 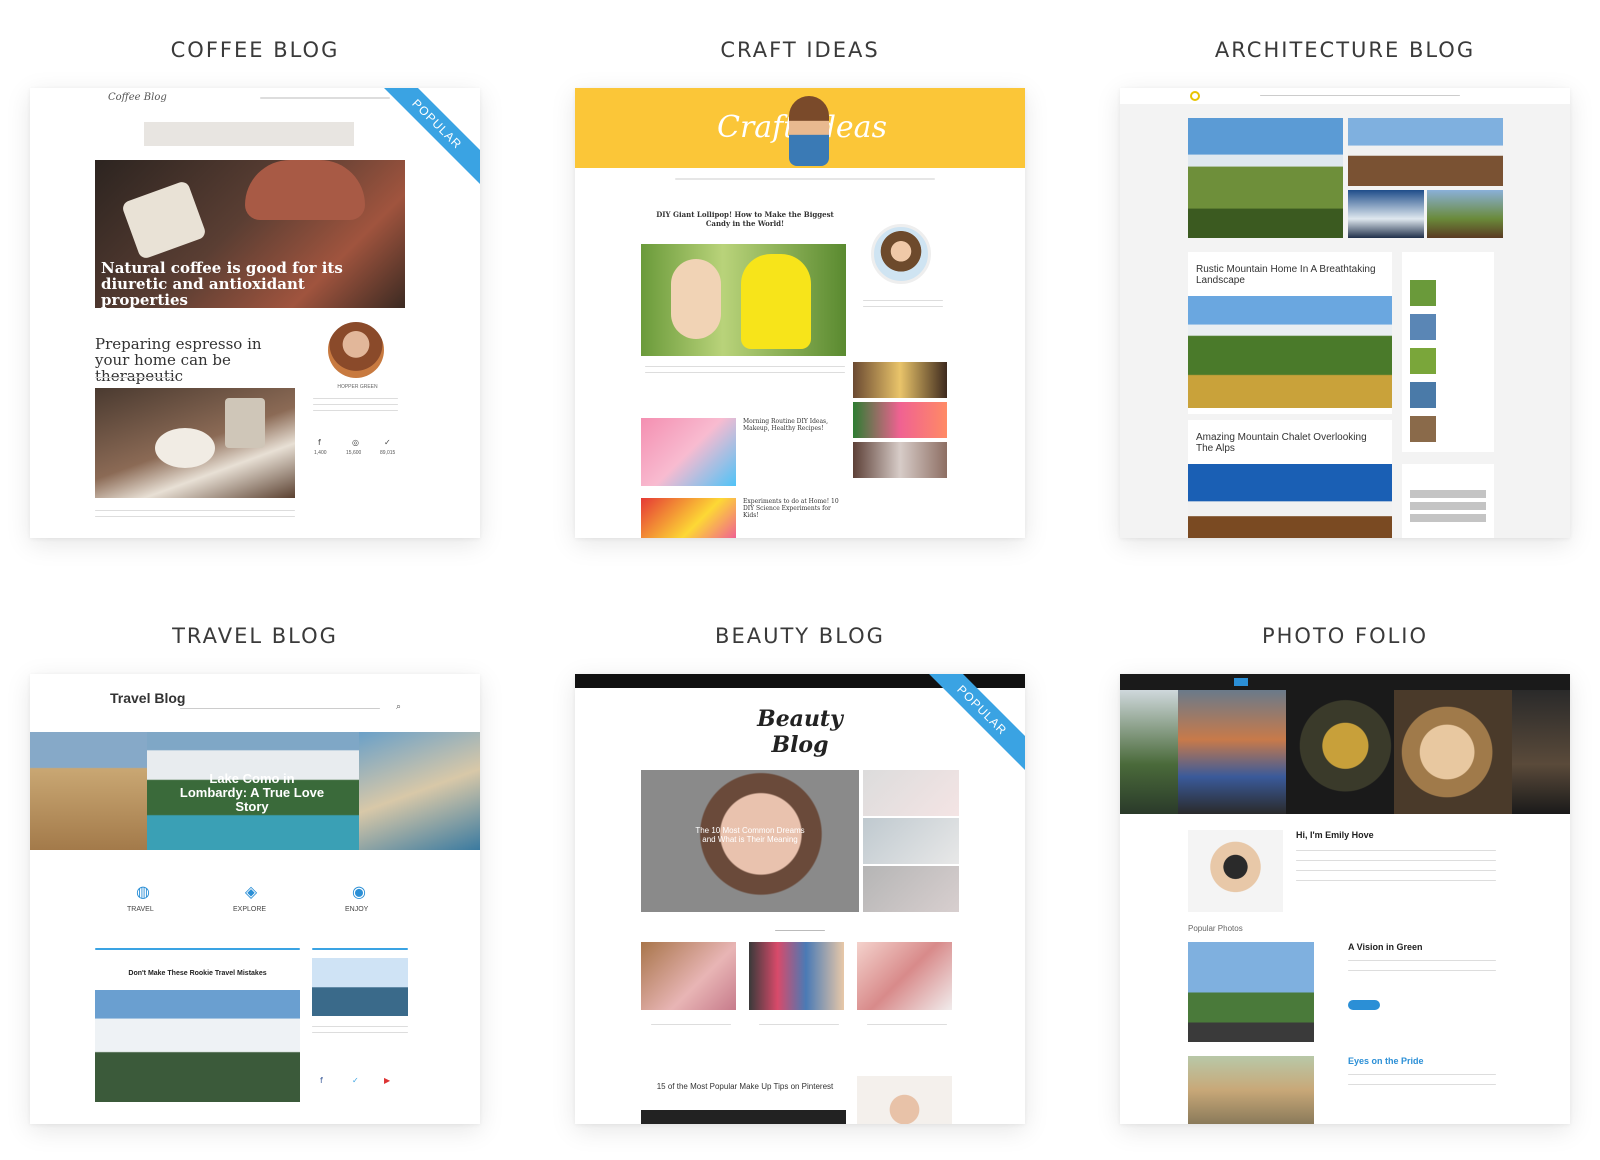 I want to click on feature-explore: EXPLORE, so click(x=250, y=909).